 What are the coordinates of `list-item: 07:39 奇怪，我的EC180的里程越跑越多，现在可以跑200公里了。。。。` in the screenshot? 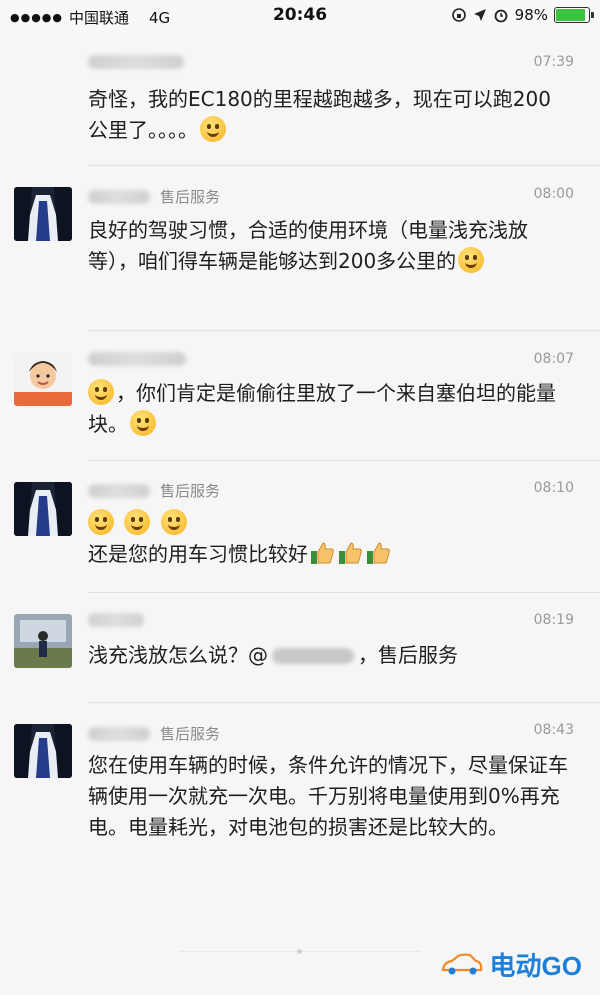 It's located at (300, 98).